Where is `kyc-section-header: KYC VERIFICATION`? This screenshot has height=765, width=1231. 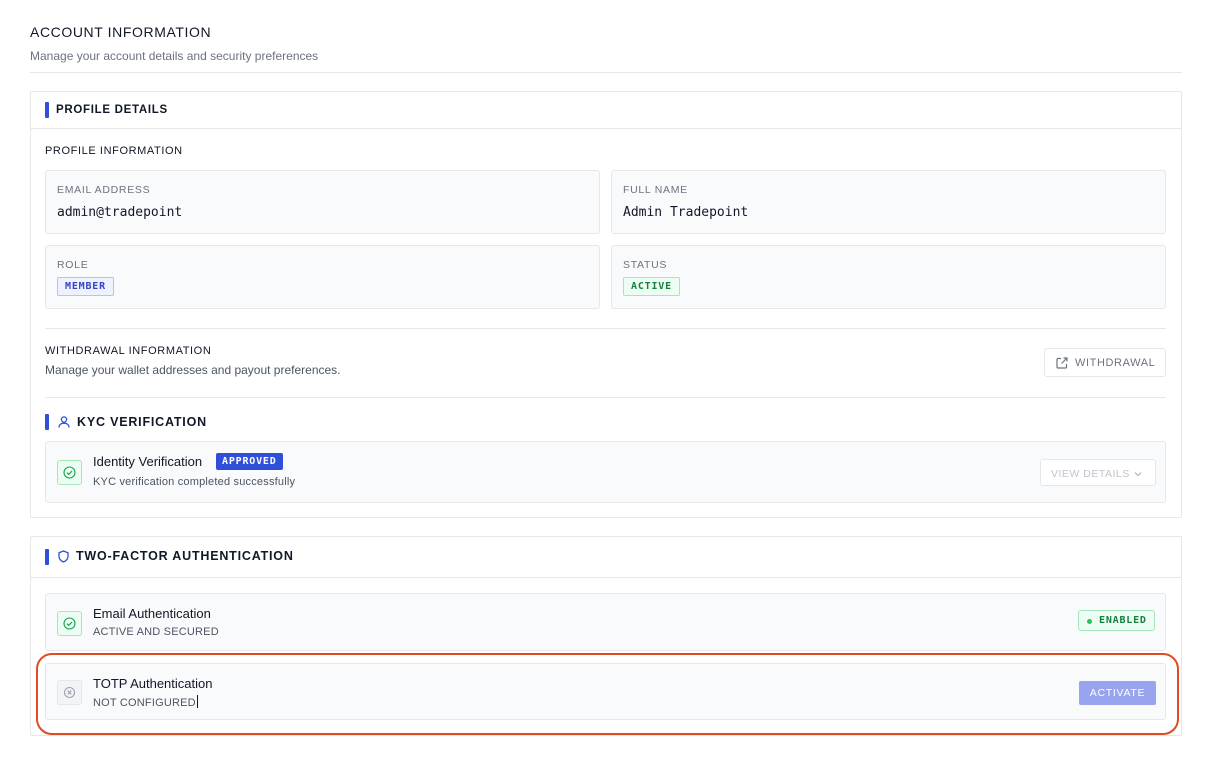
kyc-section-header: KYC VERIFICATION is located at coordinates (606, 422).